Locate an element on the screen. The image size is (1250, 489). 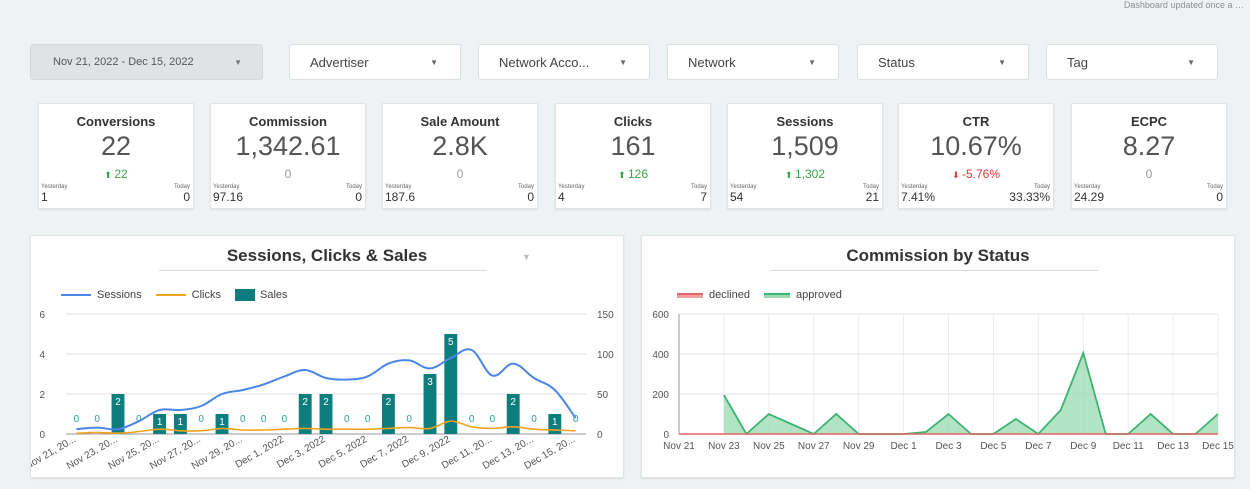
scorecard-value: 22 is located at coordinates (116, 146).